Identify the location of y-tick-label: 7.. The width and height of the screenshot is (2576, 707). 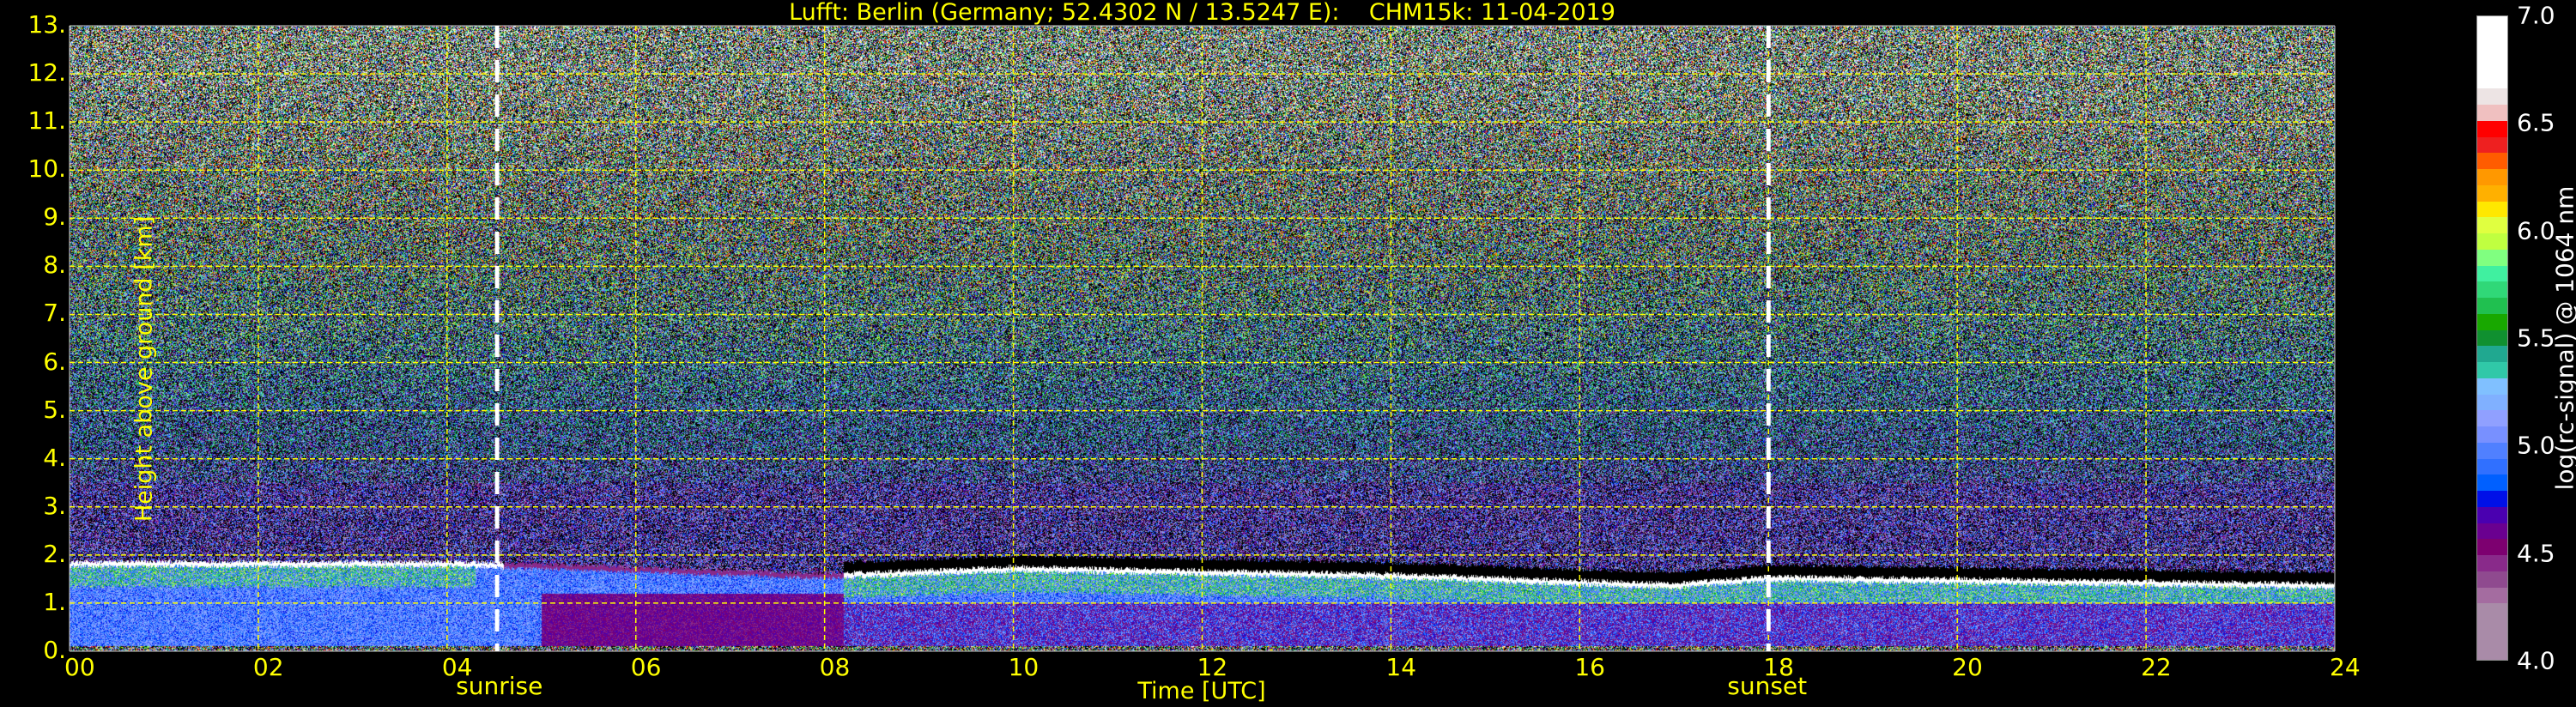
(54, 314).